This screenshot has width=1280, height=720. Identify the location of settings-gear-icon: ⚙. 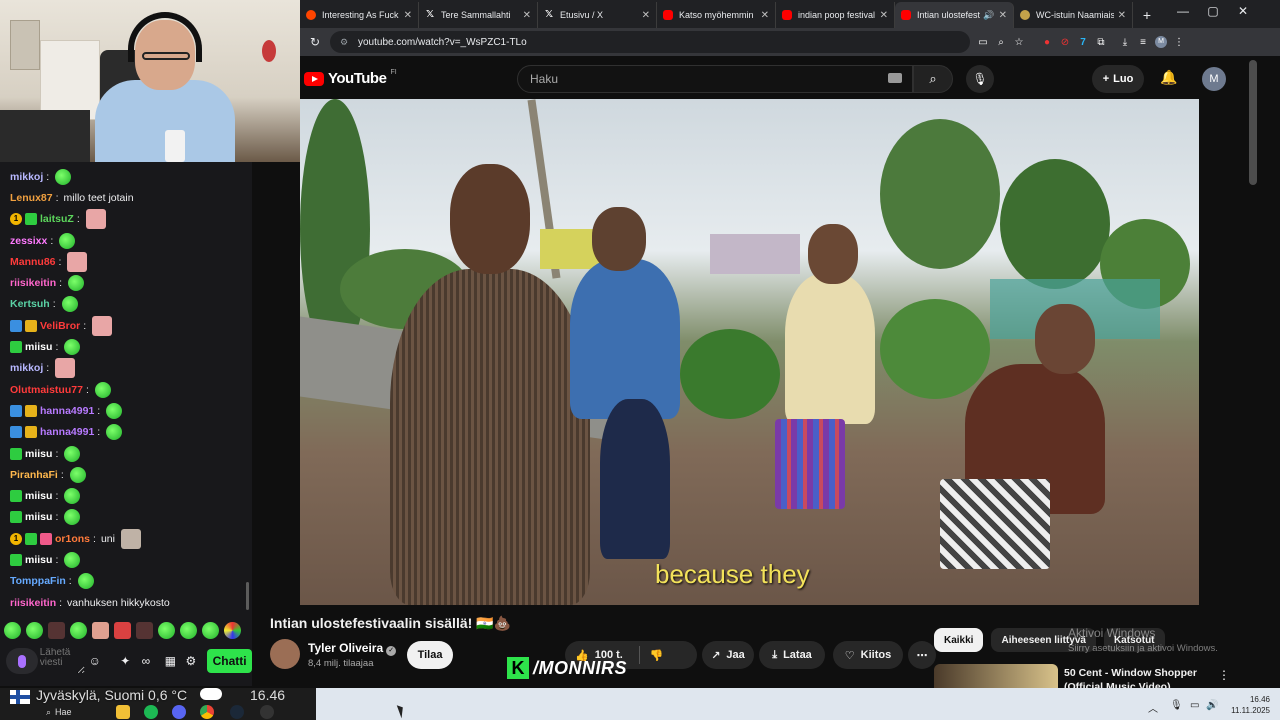
(191, 661).